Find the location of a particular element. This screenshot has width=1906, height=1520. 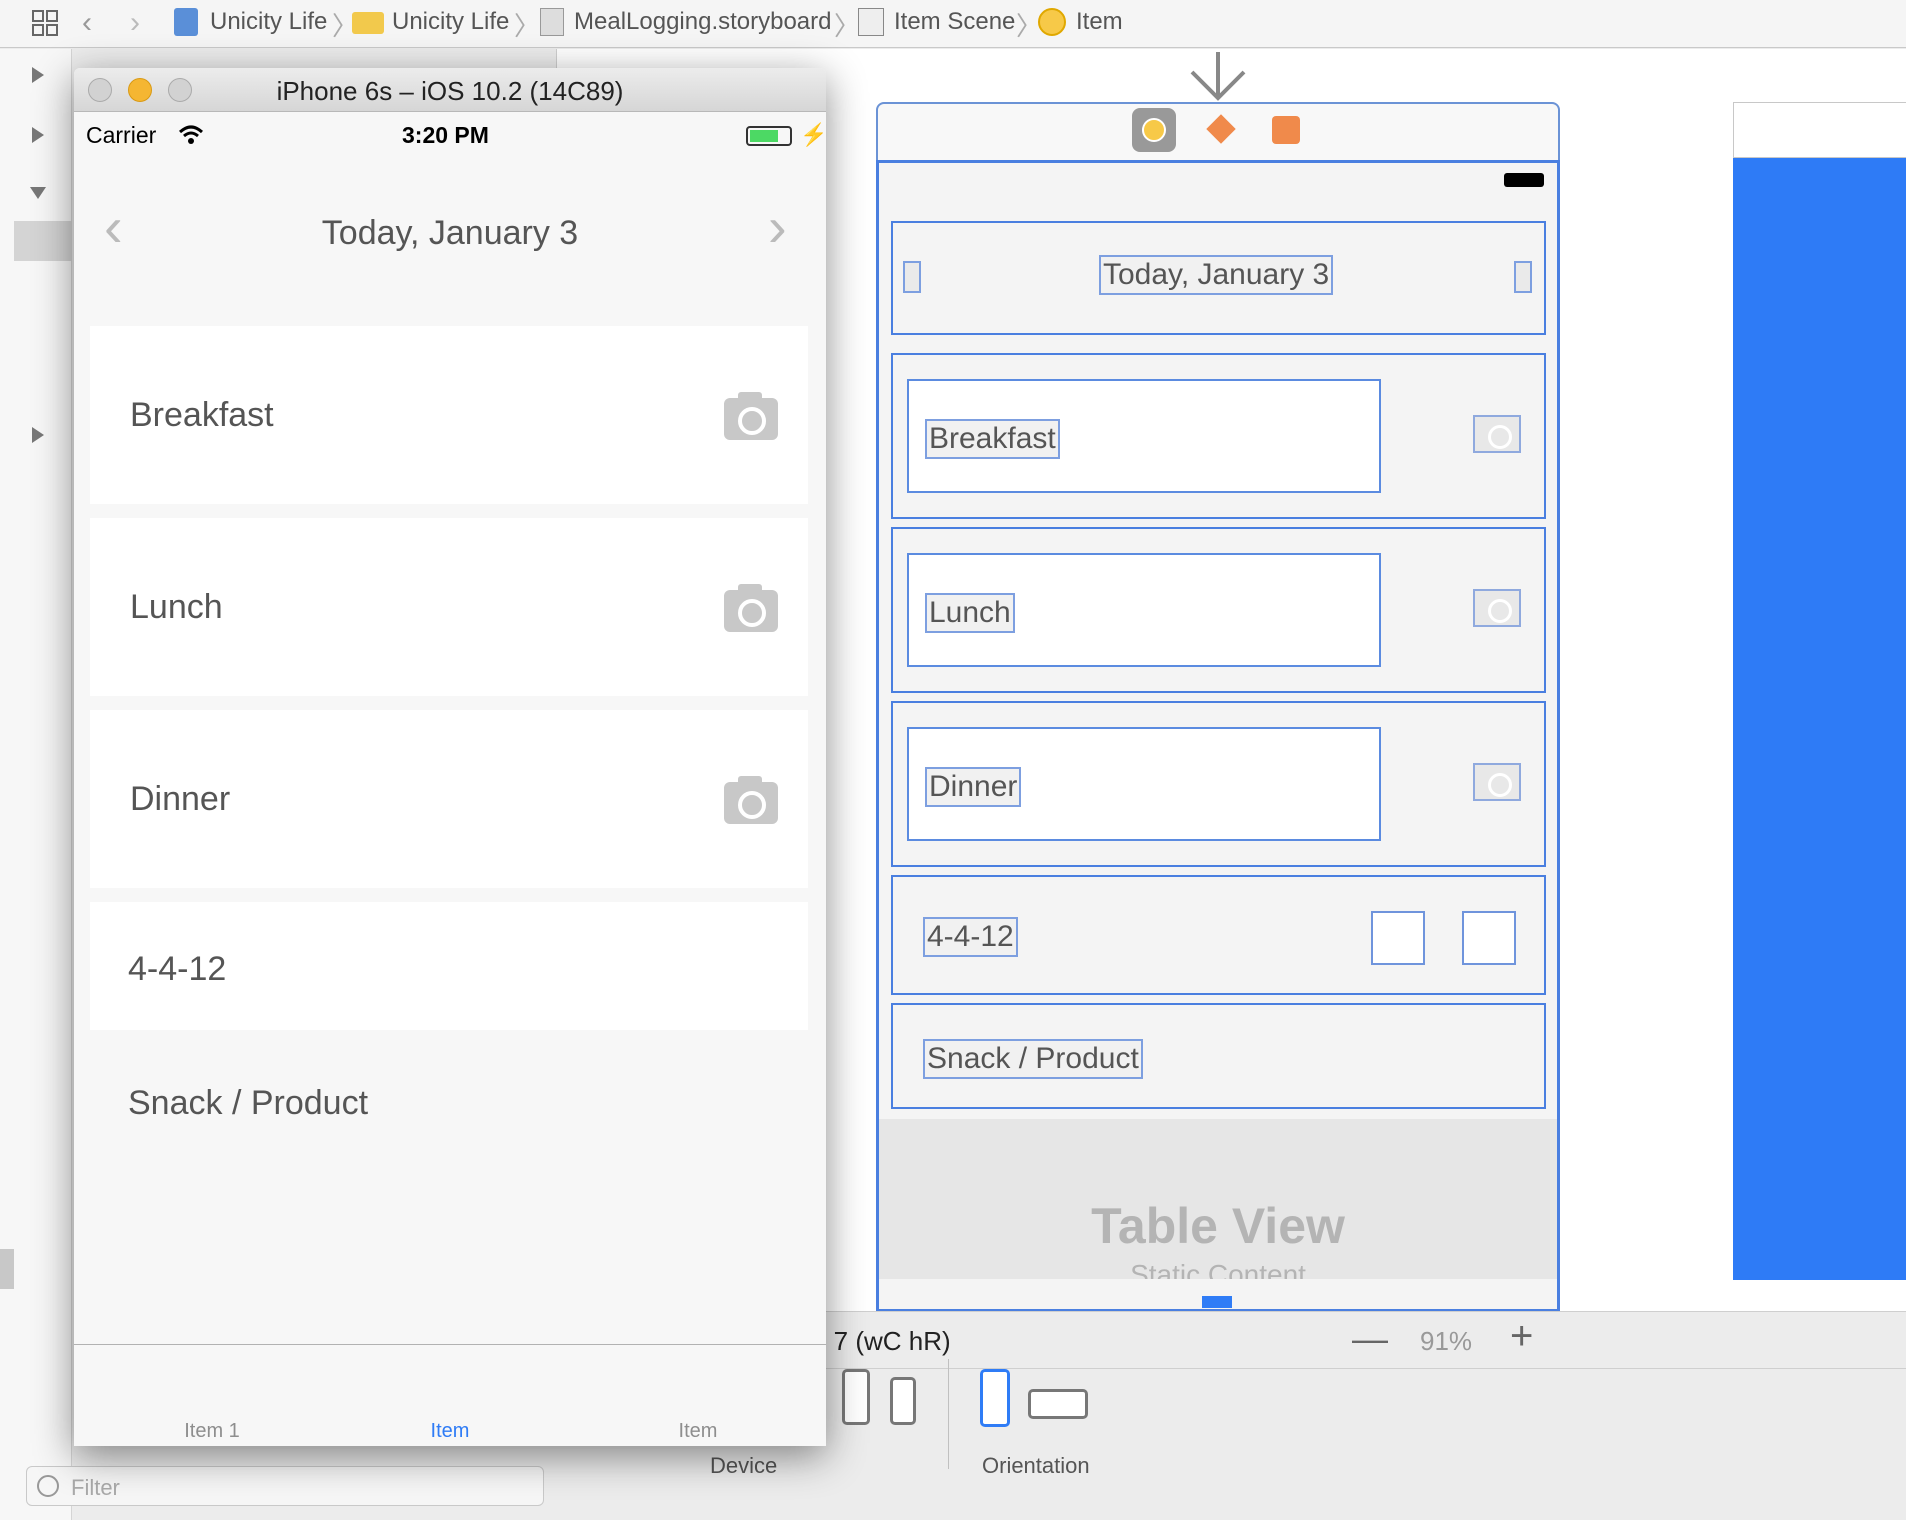

back-arrow-icon: ‹ is located at coordinates (87, 23).